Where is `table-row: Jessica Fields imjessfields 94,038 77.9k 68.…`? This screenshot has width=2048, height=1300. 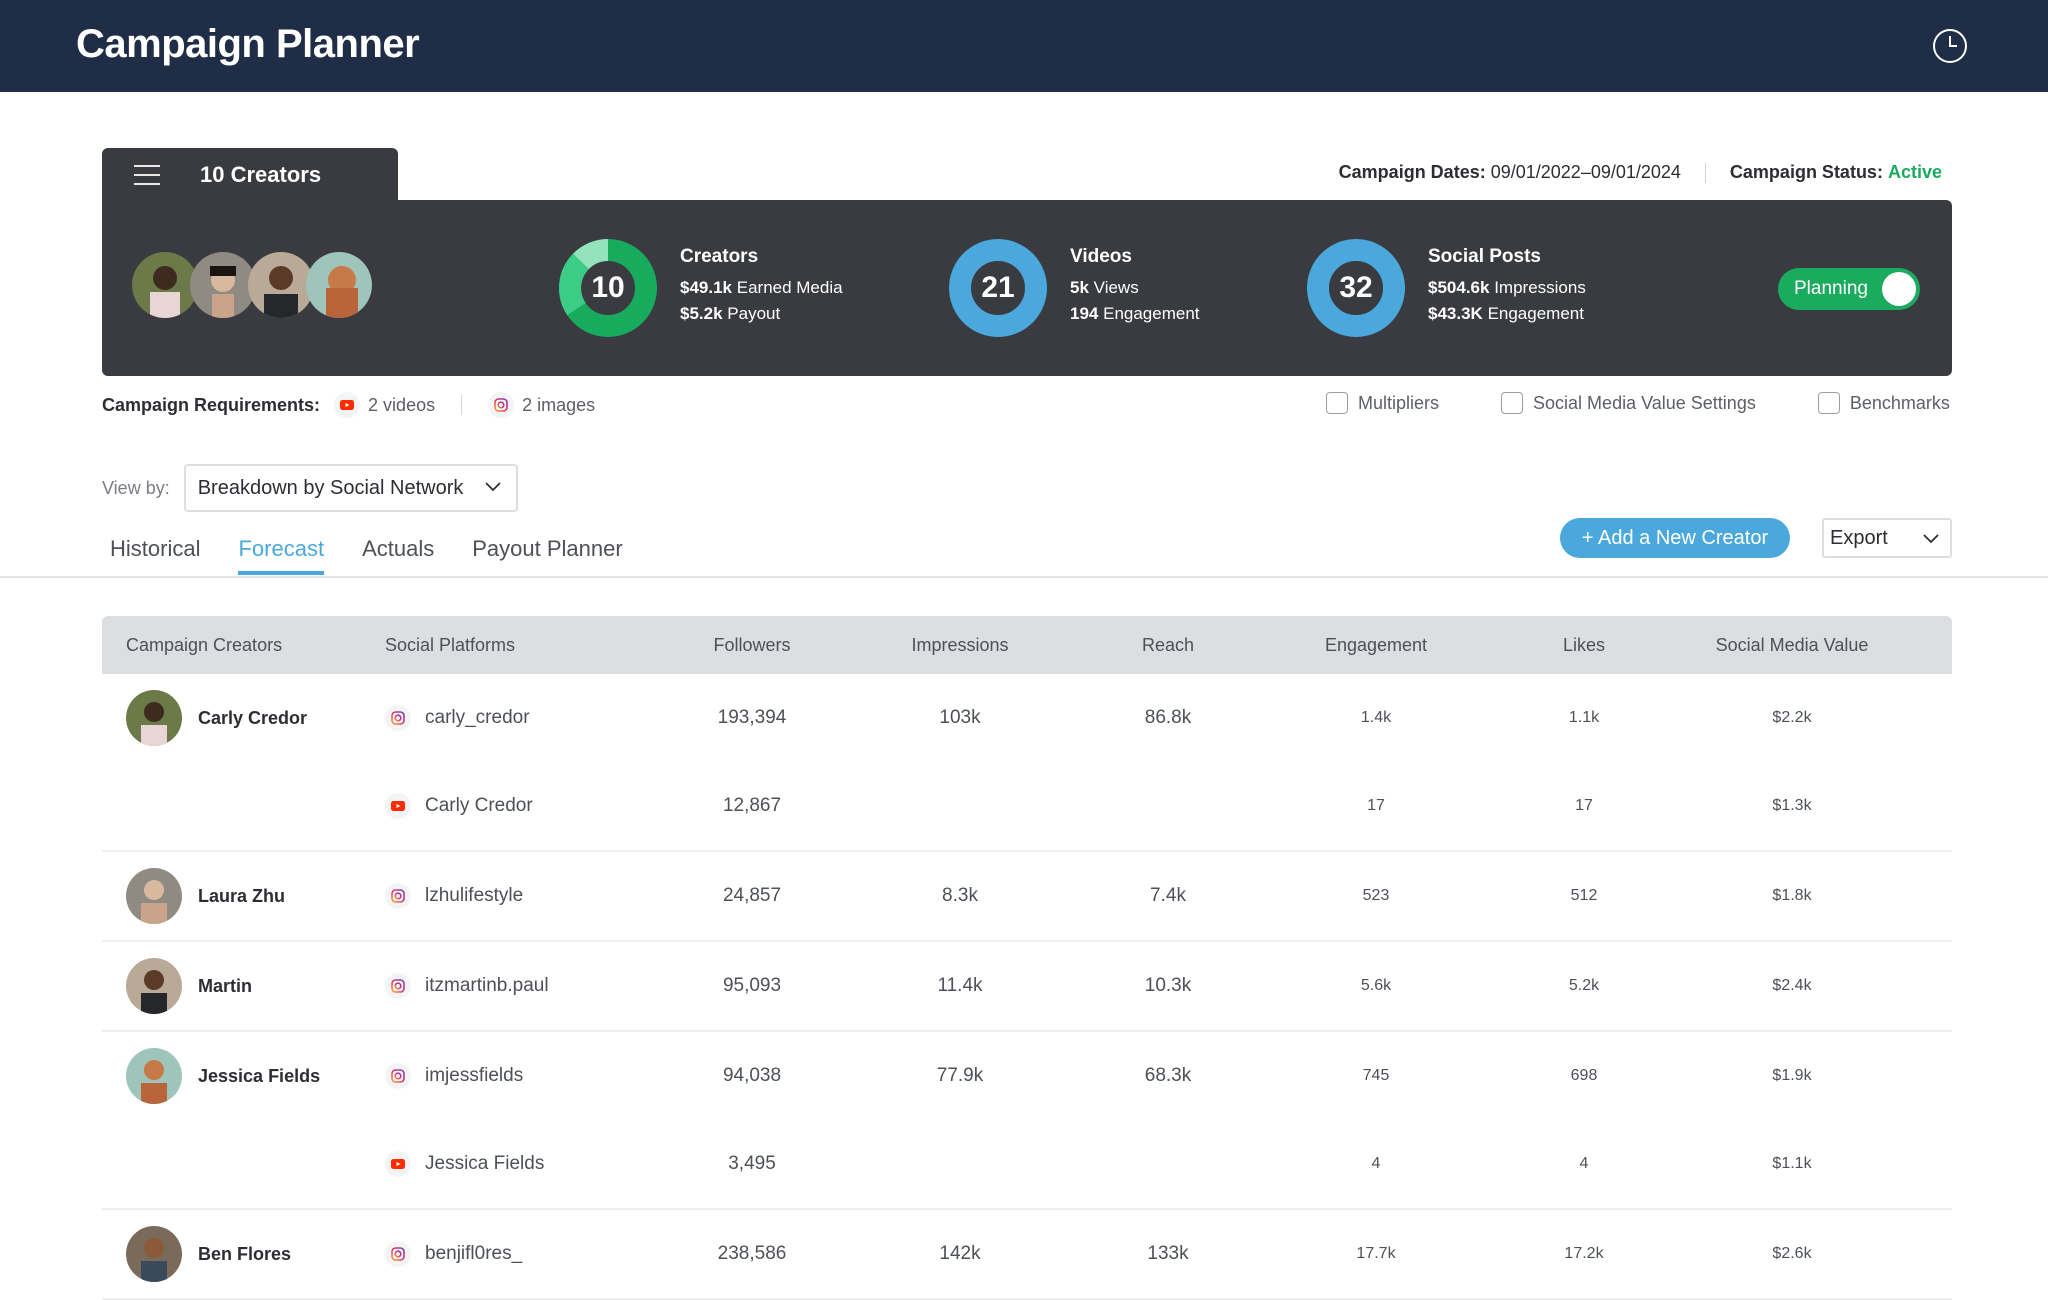 table-row: Jessica Fields imjessfields 94,038 77.9k 68.… is located at coordinates (1027, 1076).